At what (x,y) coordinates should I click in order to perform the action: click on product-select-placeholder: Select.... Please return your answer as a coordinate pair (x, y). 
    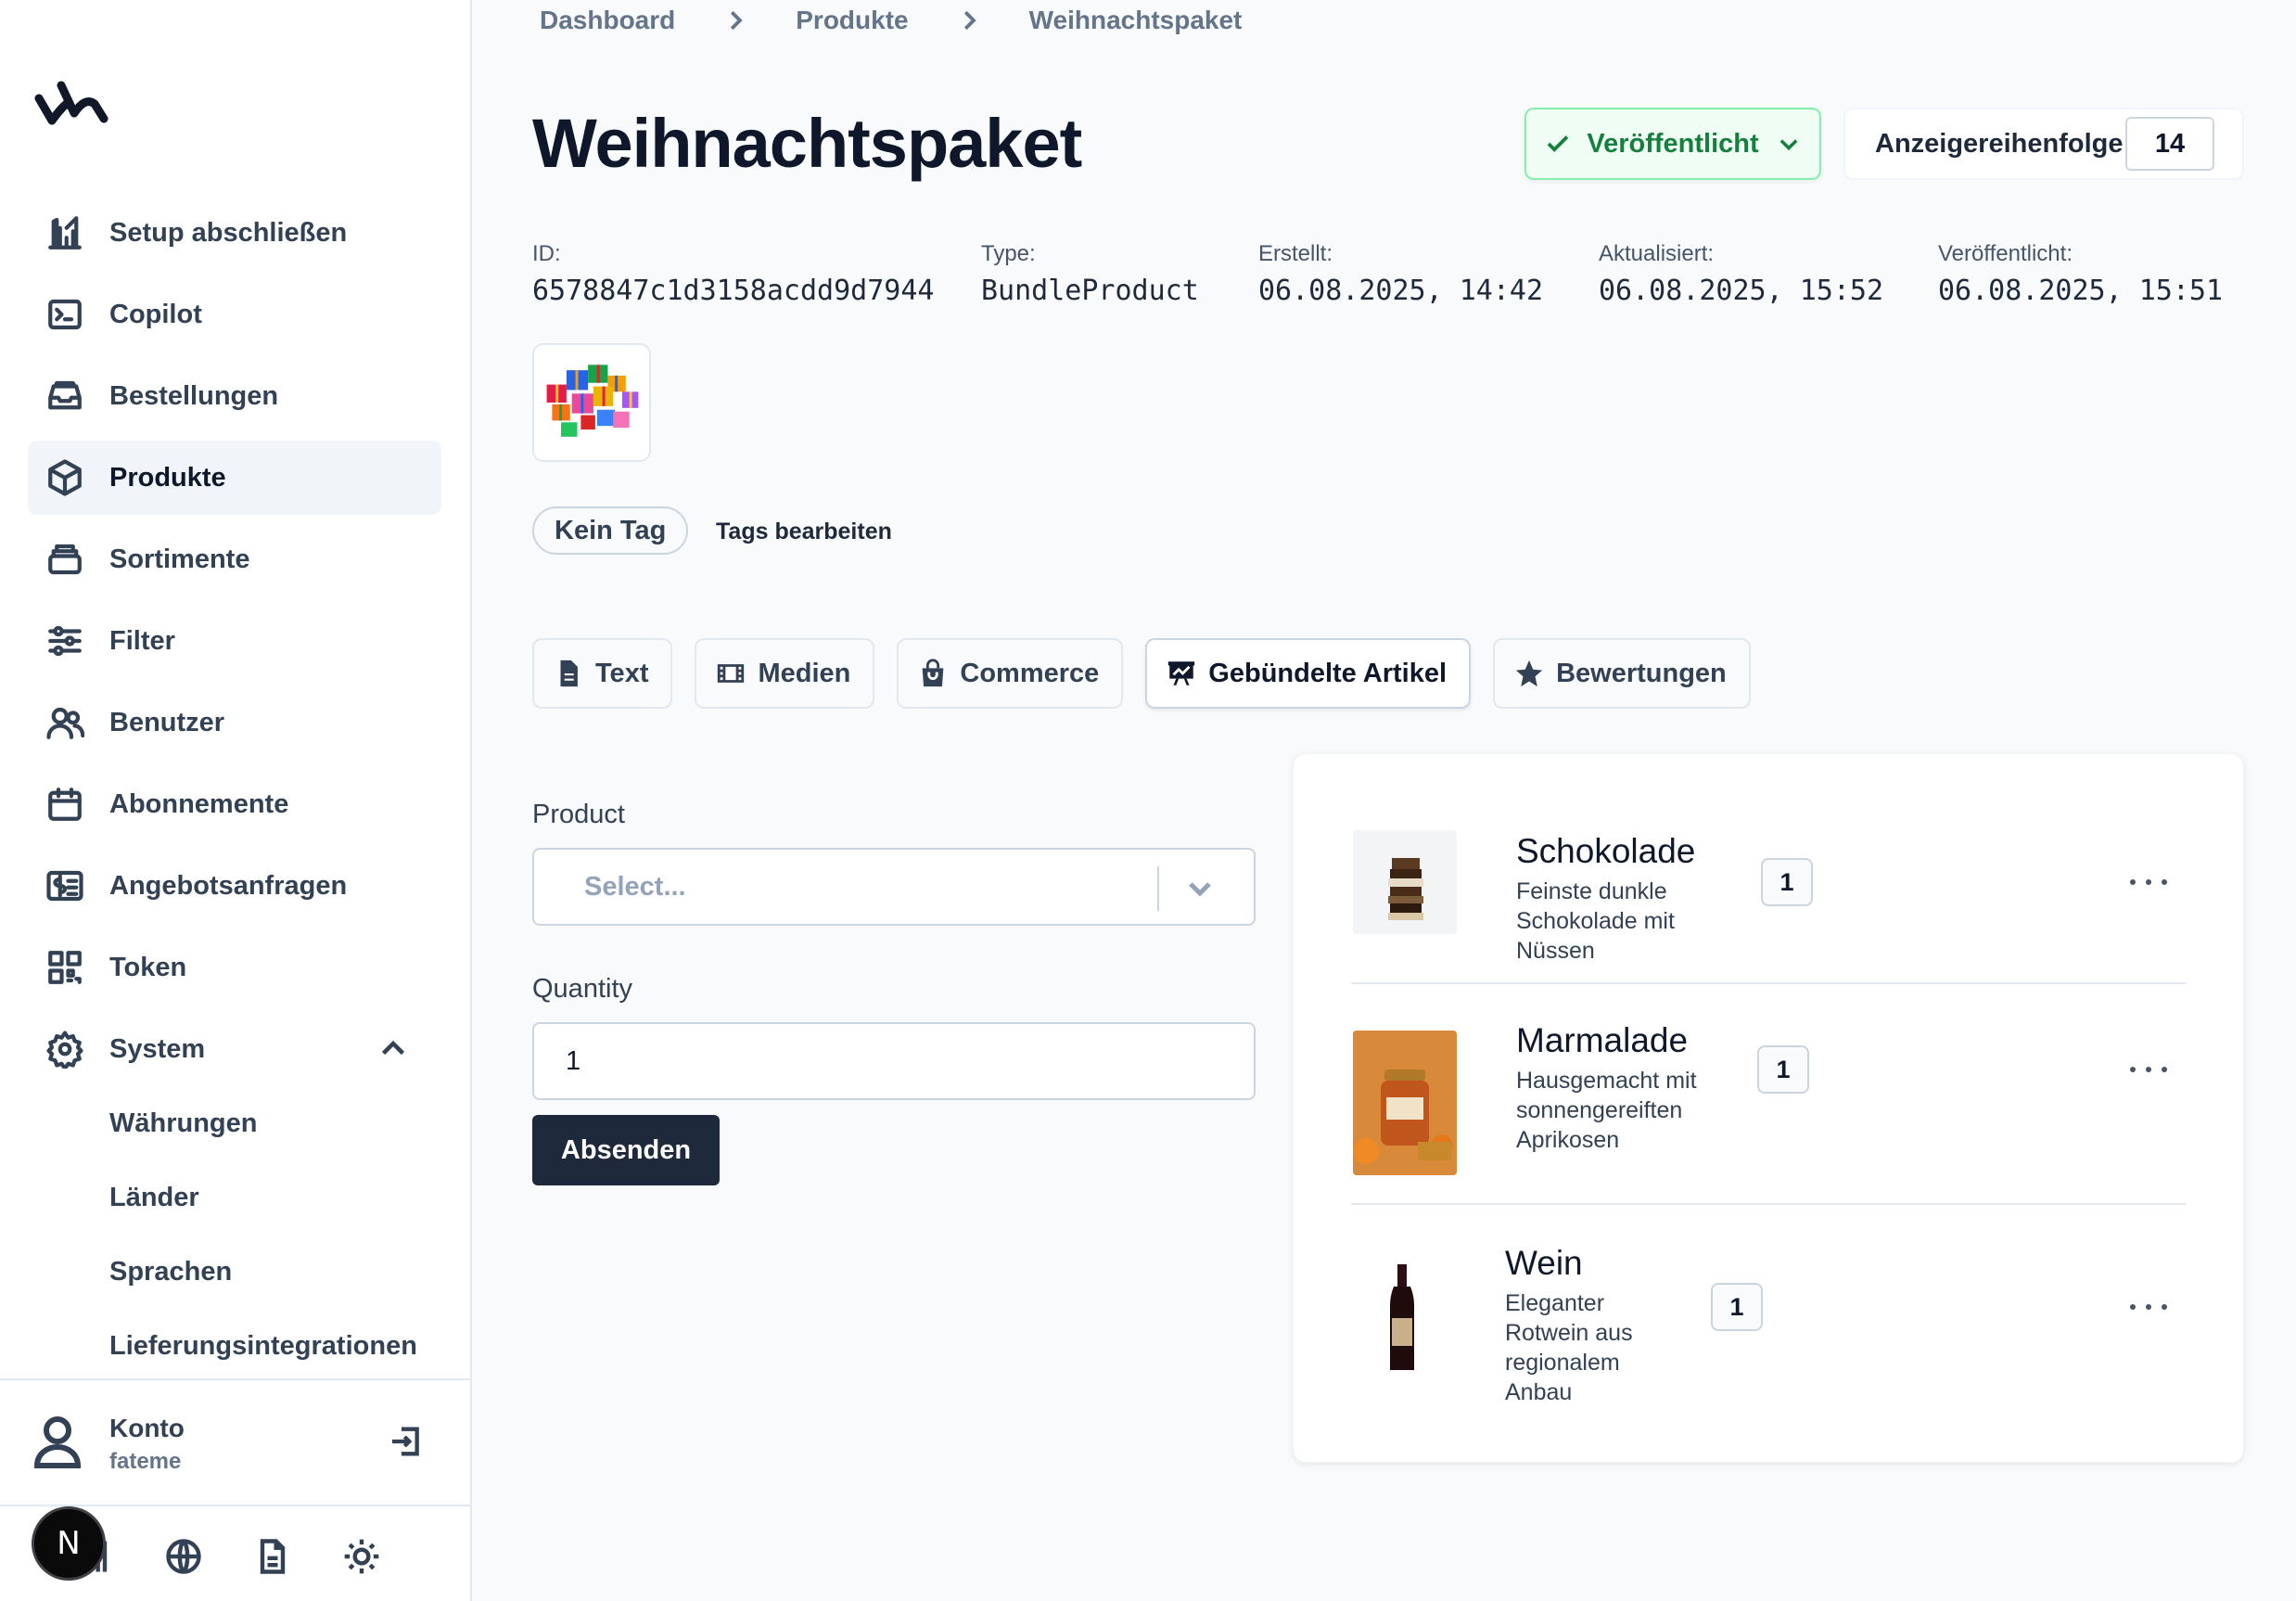
    Looking at the image, I should click on (635, 887).